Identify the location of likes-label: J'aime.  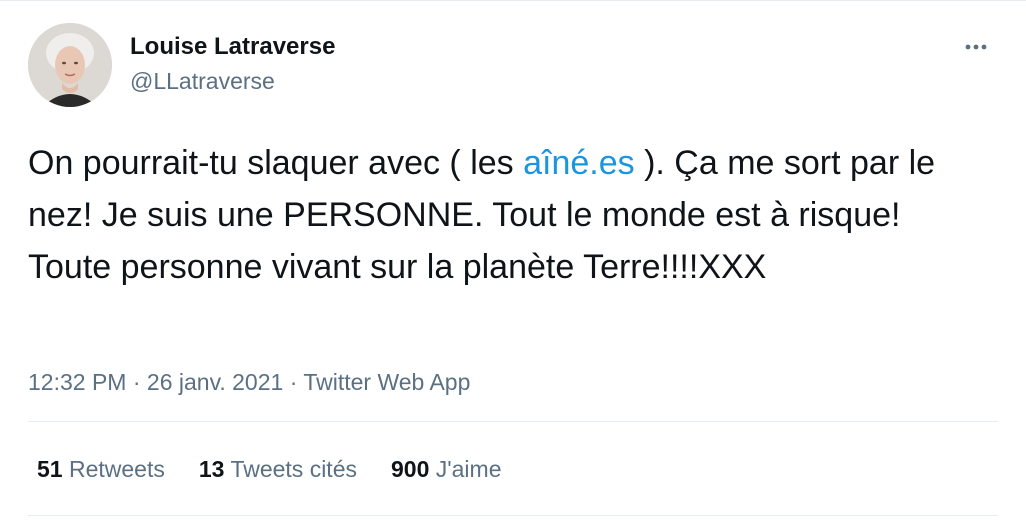
(468, 469).